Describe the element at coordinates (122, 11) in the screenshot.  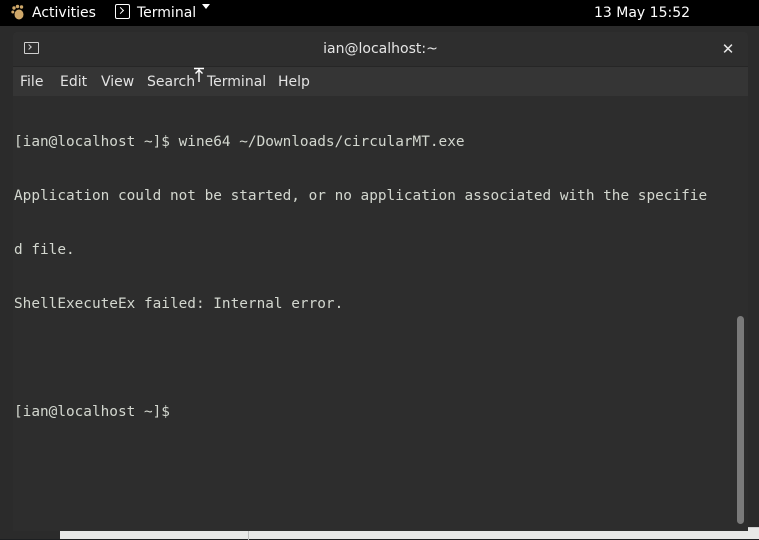
I see `terminal-app-icon` at that location.